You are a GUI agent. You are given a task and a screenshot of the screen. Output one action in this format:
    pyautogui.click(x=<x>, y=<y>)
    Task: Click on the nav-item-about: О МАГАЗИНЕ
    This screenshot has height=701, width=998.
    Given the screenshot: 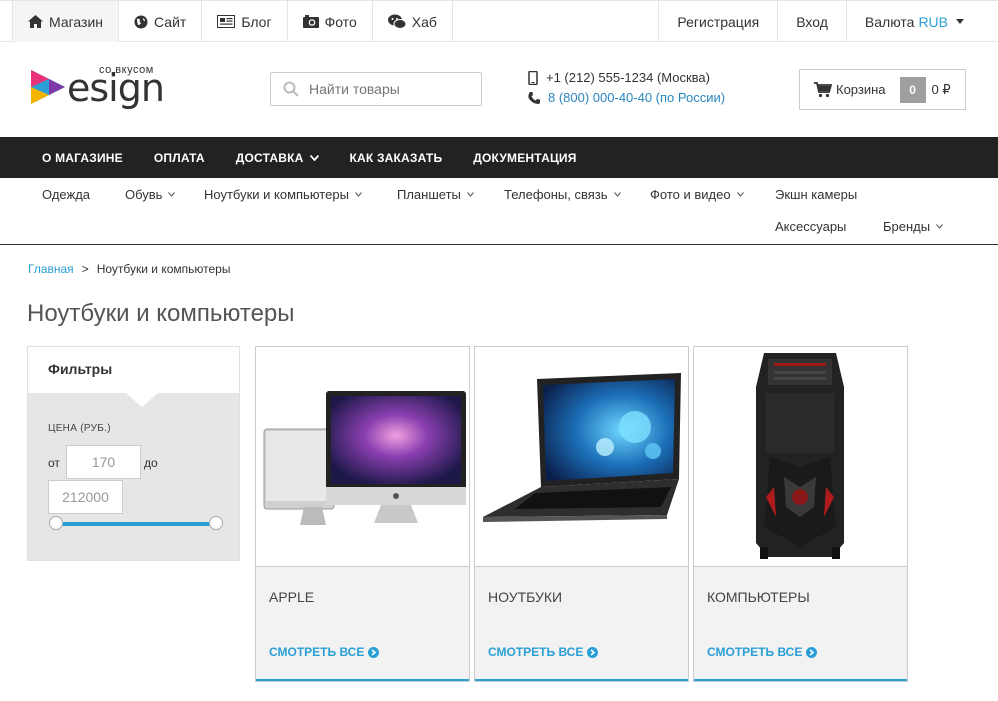 What is the action you would take?
    pyautogui.click(x=82, y=158)
    